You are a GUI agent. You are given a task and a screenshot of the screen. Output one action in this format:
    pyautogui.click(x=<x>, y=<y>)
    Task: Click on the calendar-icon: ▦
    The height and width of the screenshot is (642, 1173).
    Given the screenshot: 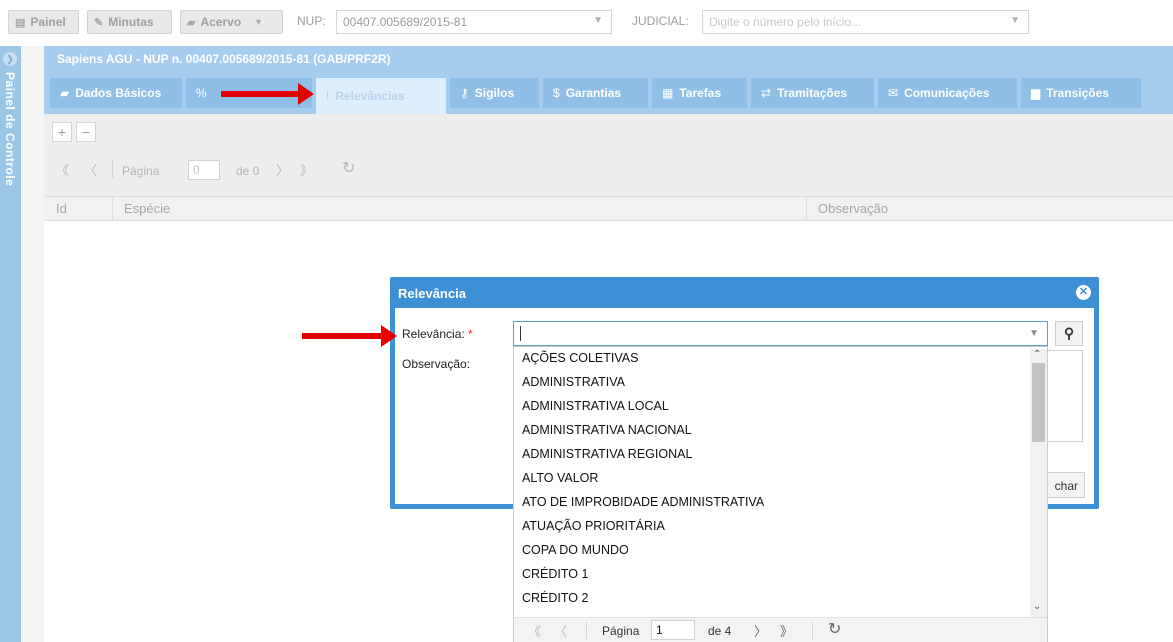 What is the action you would take?
    pyautogui.click(x=668, y=93)
    